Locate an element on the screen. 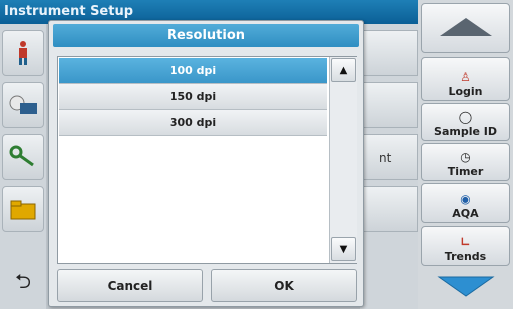 The image size is (513, 309). trends-icon: ∟ is located at coordinates (465, 242).